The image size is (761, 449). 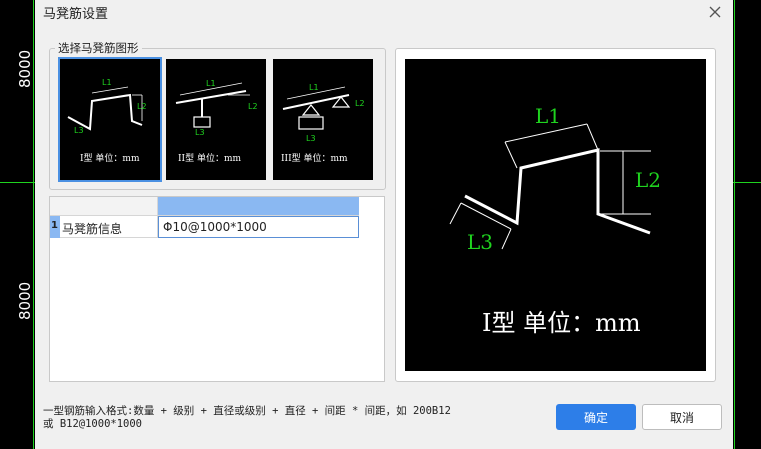 What do you see at coordinates (682, 417) in the screenshot?
I see `cancel-button: 取消` at bounding box center [682, 417].